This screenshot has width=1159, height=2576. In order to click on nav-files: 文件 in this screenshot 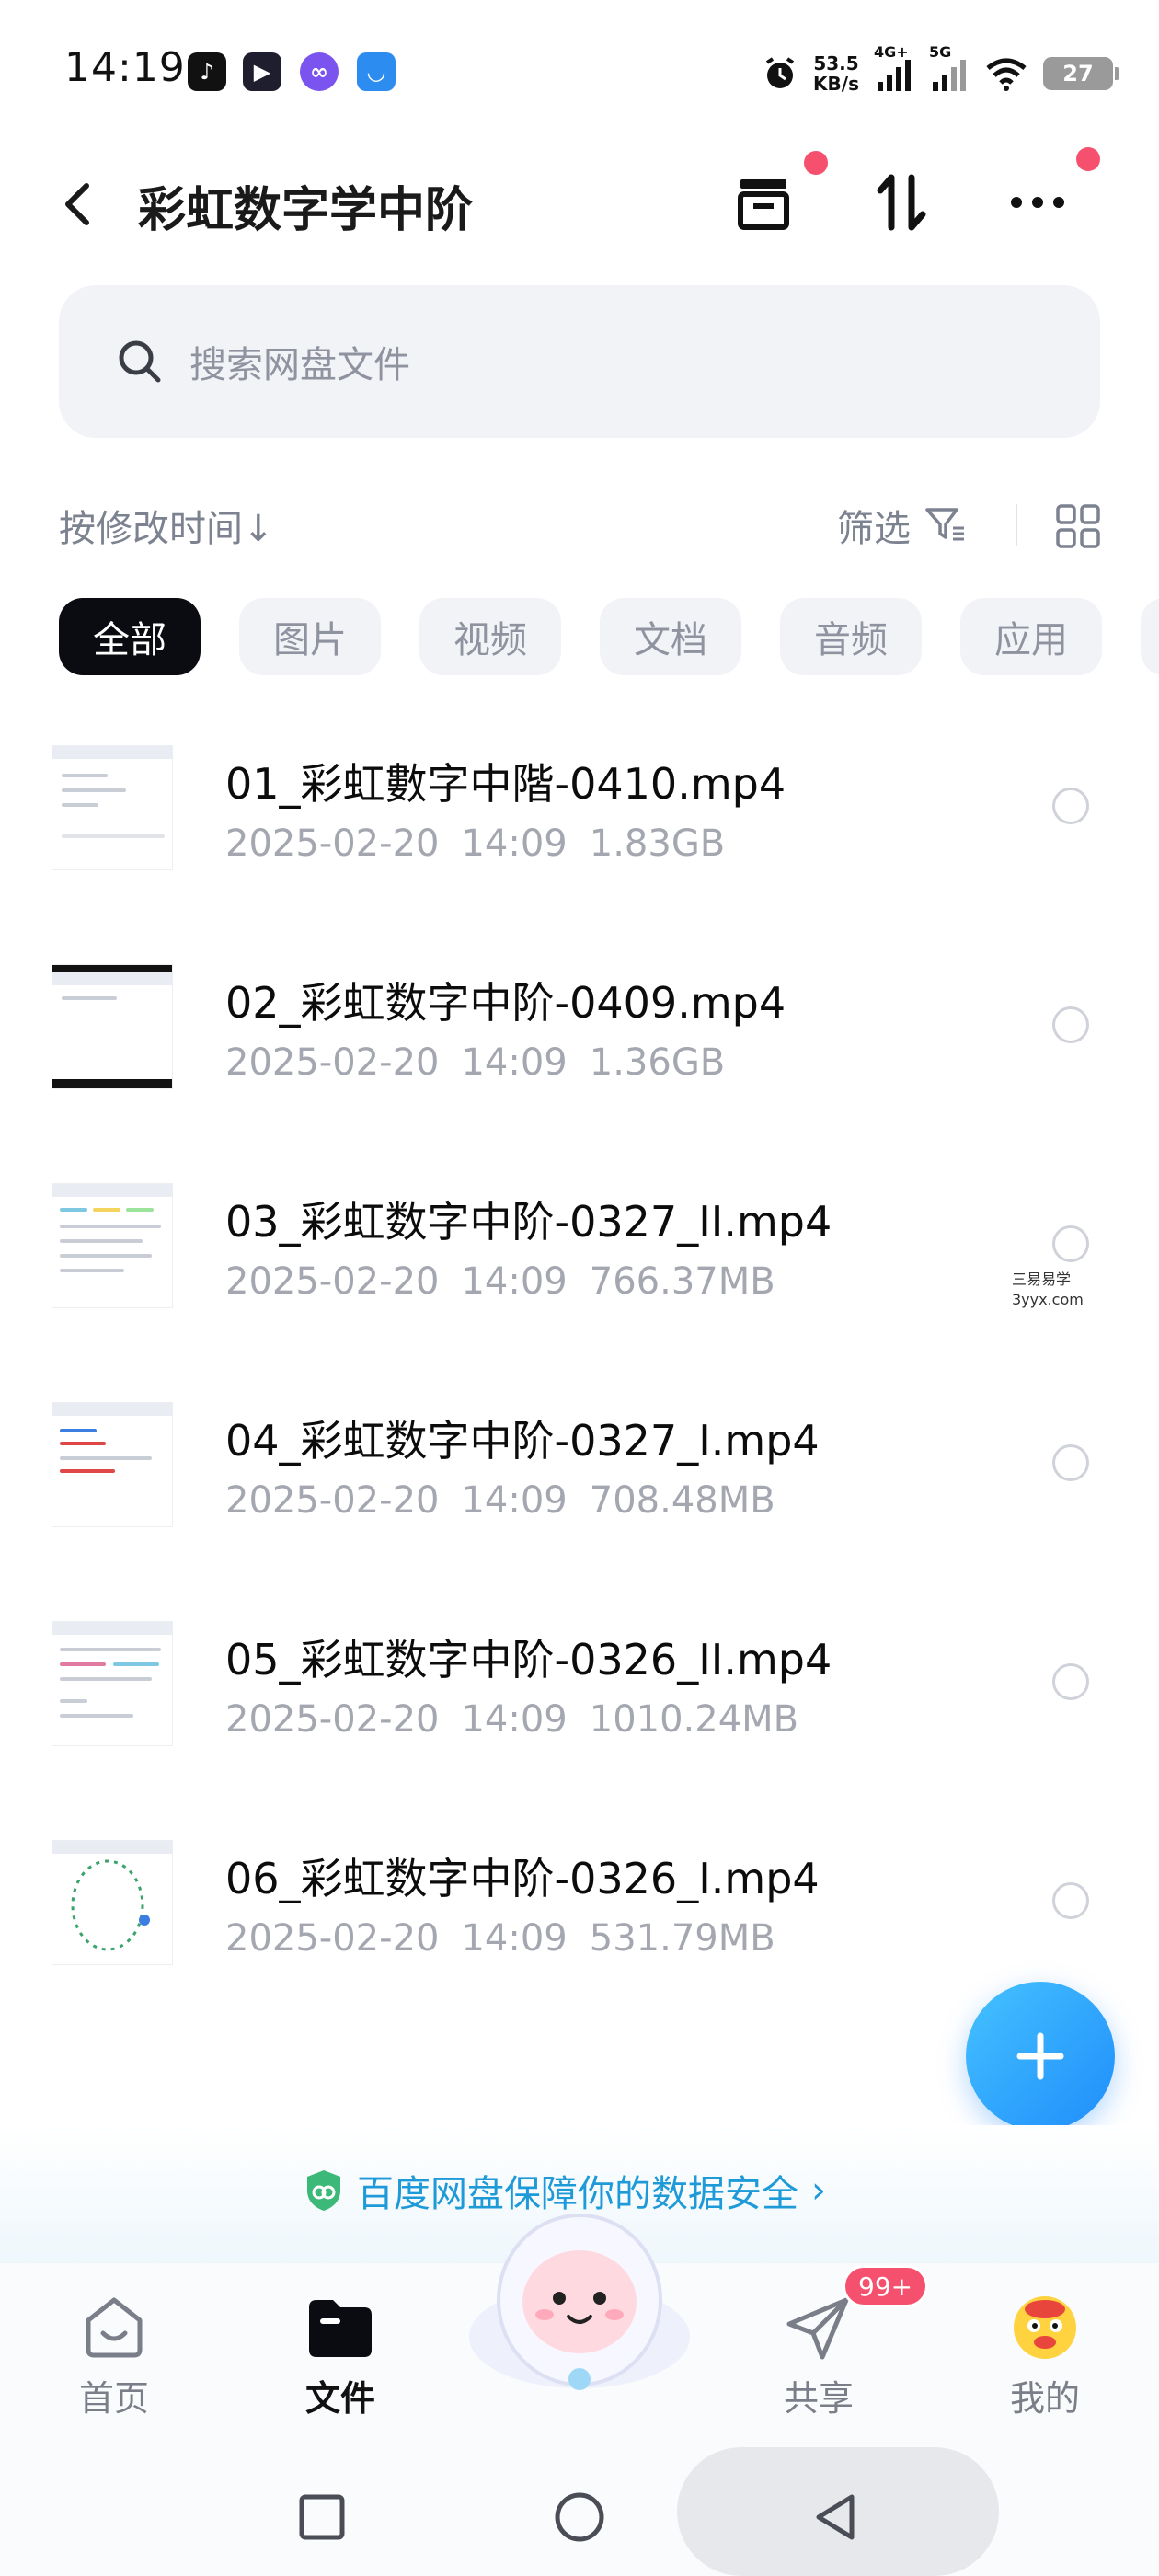, I will do `click(340, 2360)`.